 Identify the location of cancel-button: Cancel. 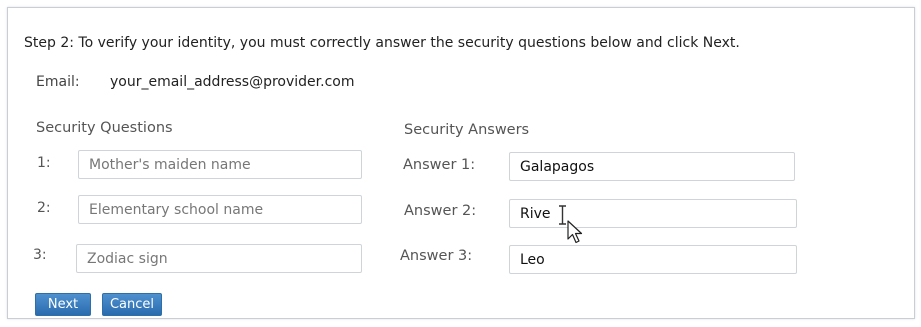
(132, 304).